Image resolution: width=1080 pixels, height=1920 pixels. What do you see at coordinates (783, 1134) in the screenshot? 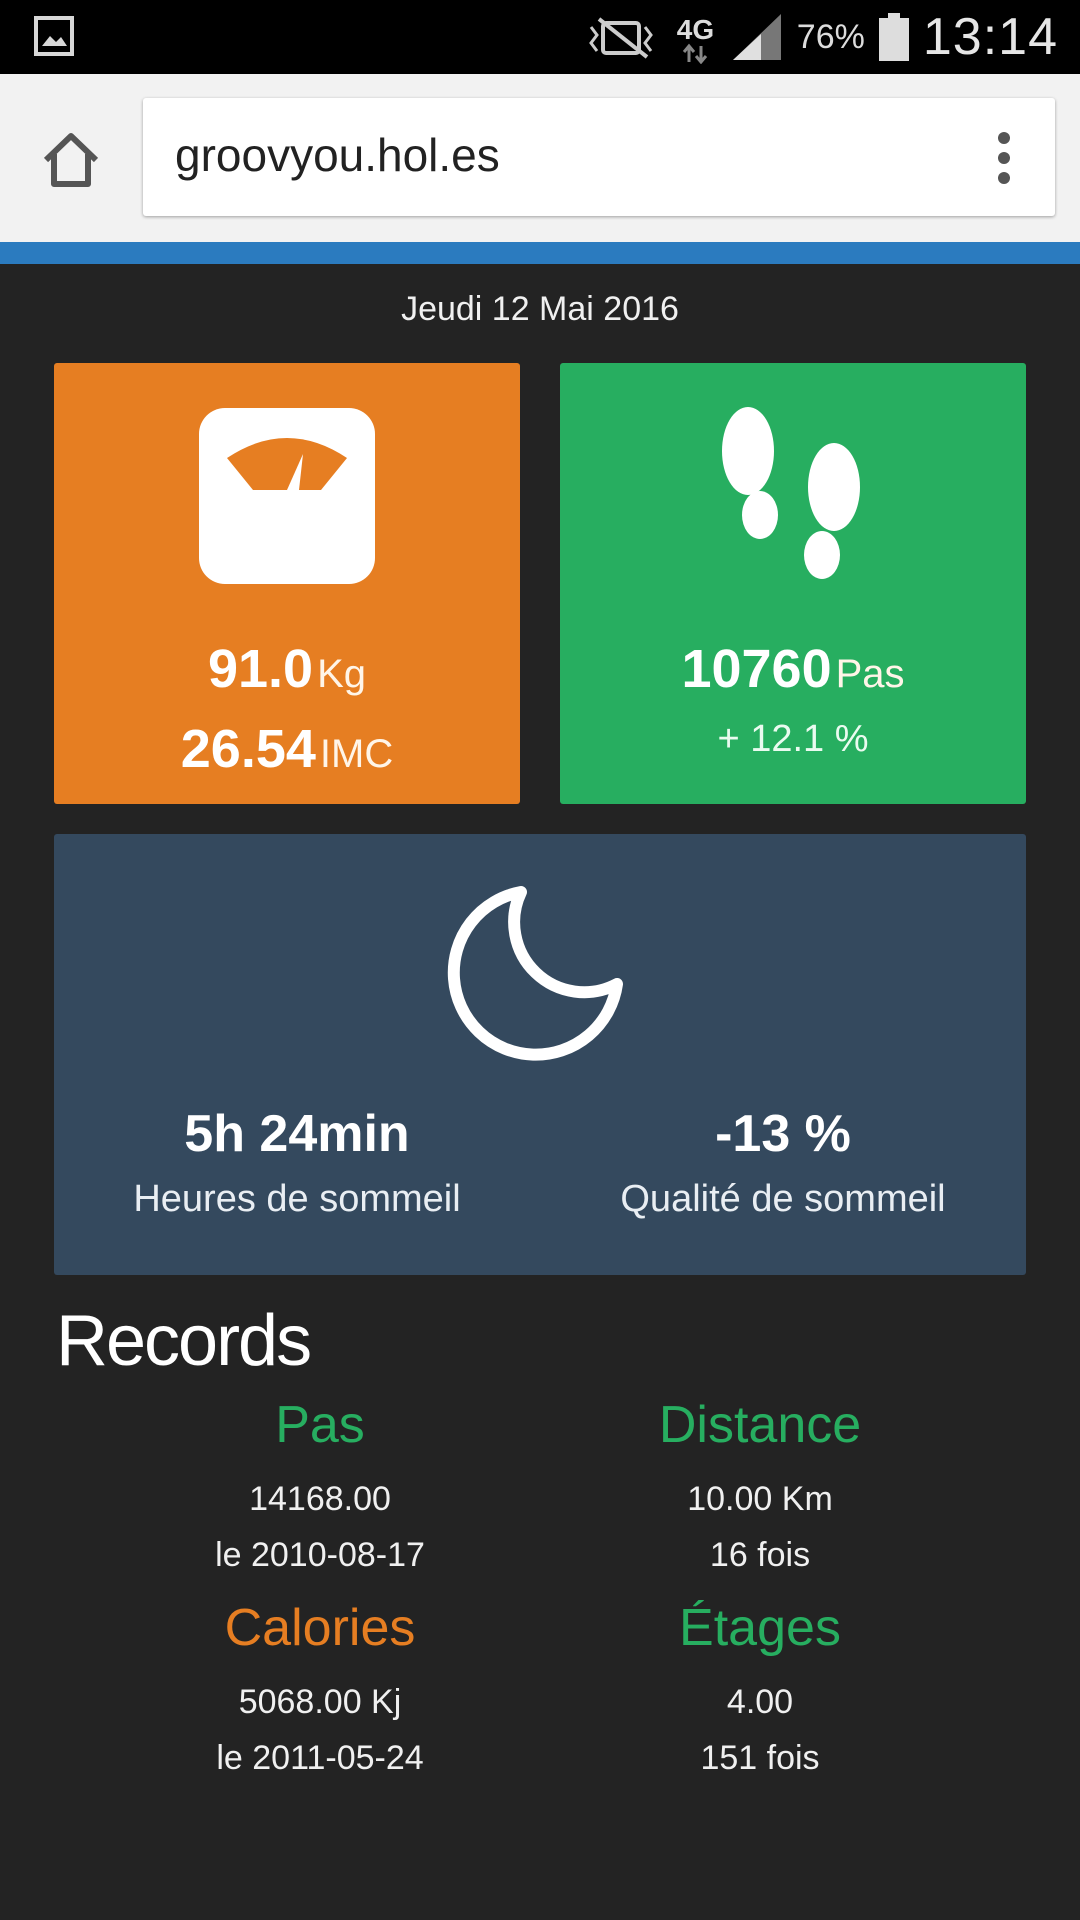
I see `sleep-quality: -13 %` at bounding box center [783, 1134].